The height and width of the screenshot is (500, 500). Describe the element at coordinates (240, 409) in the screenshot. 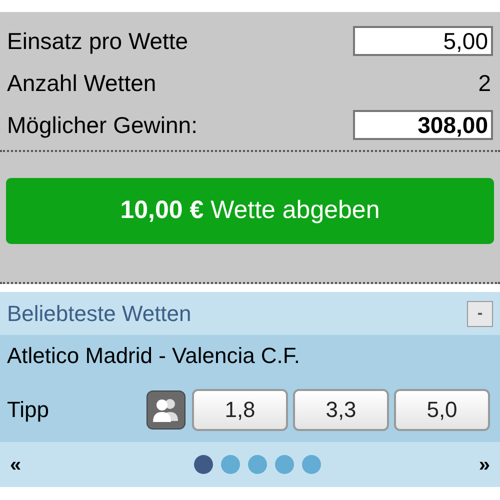

I see `odds-button: 1,8` at that location.